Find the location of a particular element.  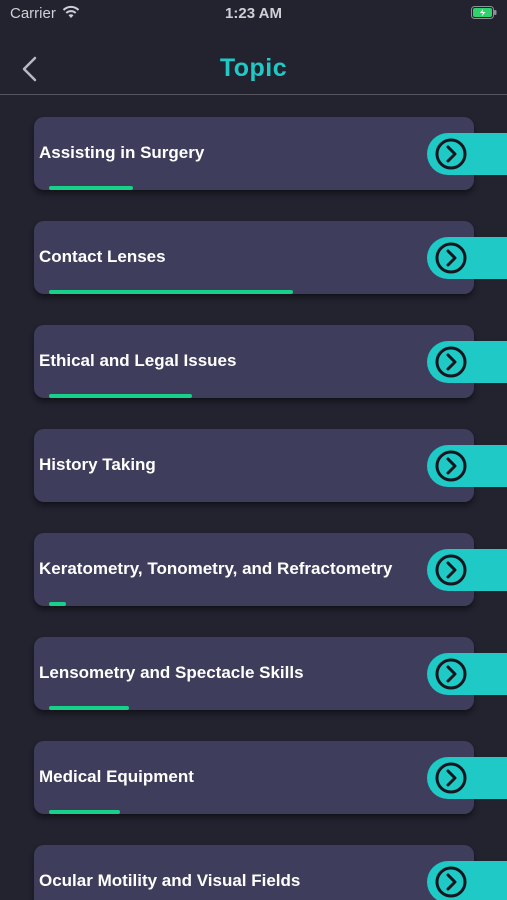

topic-label: Medical Equipment is located at coordinates (116, 776).